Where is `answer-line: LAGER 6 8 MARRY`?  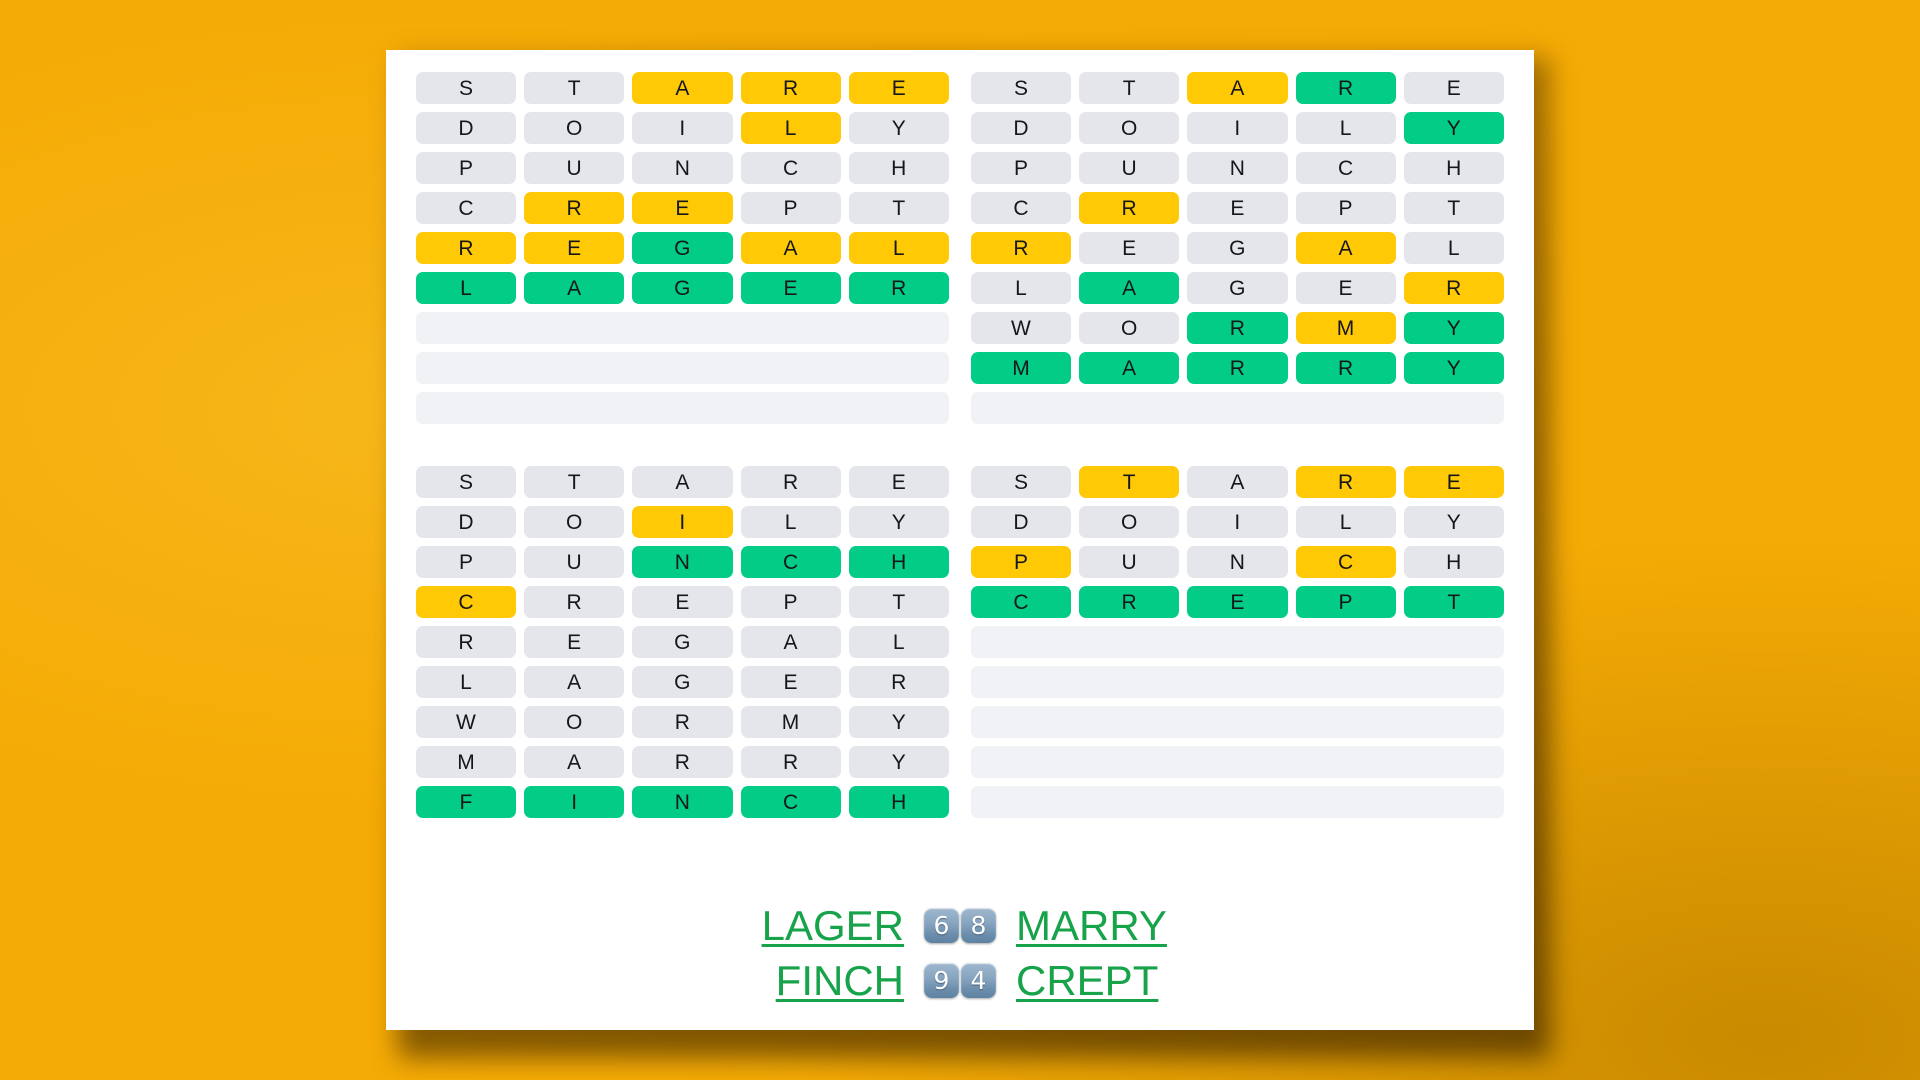 answer-line: LAGER 6 8 MARRY is located at coordinates (960, 925).